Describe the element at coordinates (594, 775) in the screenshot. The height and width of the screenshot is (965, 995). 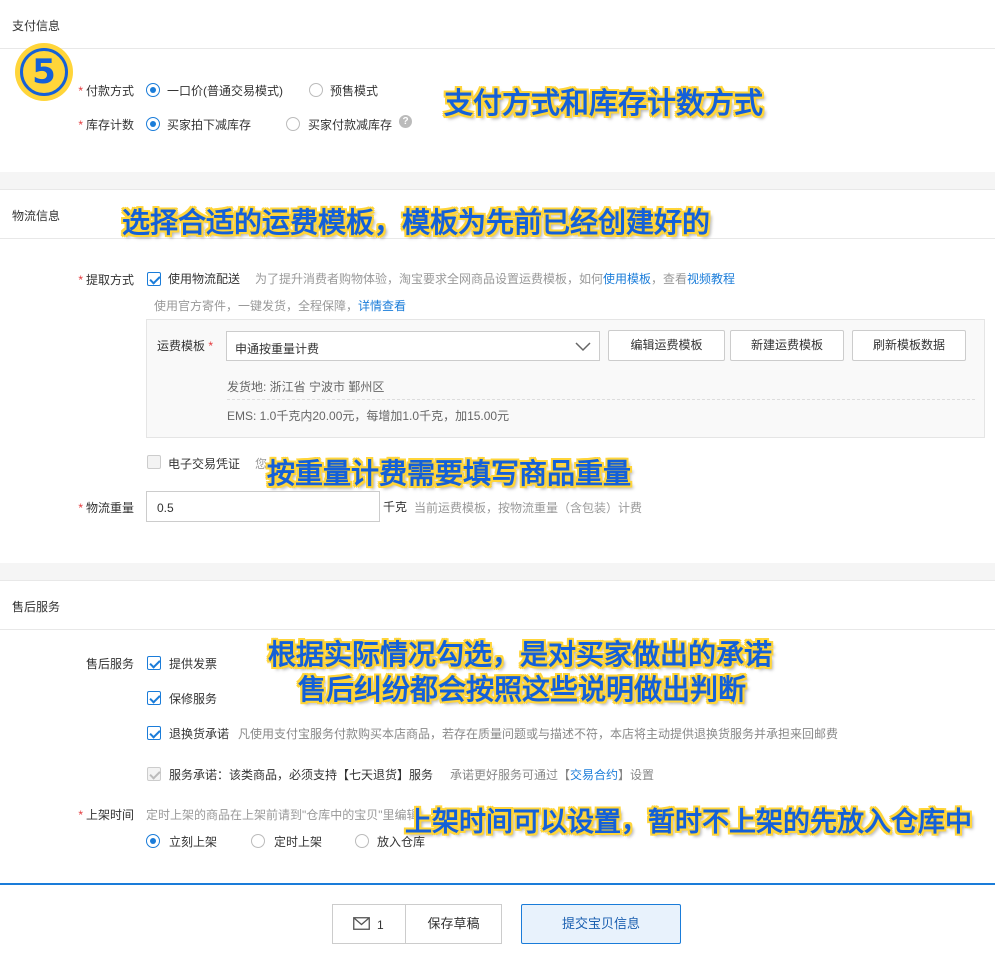
I see `contract-link: 交易合约` at that location.